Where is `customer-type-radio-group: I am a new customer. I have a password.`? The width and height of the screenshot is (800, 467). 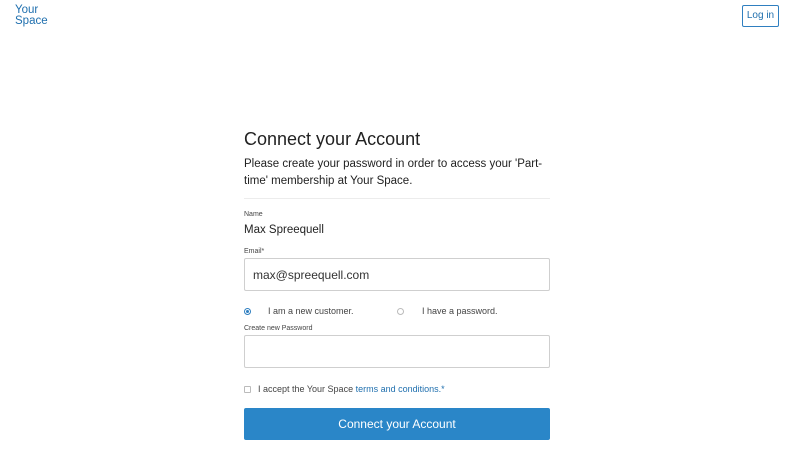
customer-type-radio-group: I am a new customer. I have a password. is located at coordinates (397, 312).